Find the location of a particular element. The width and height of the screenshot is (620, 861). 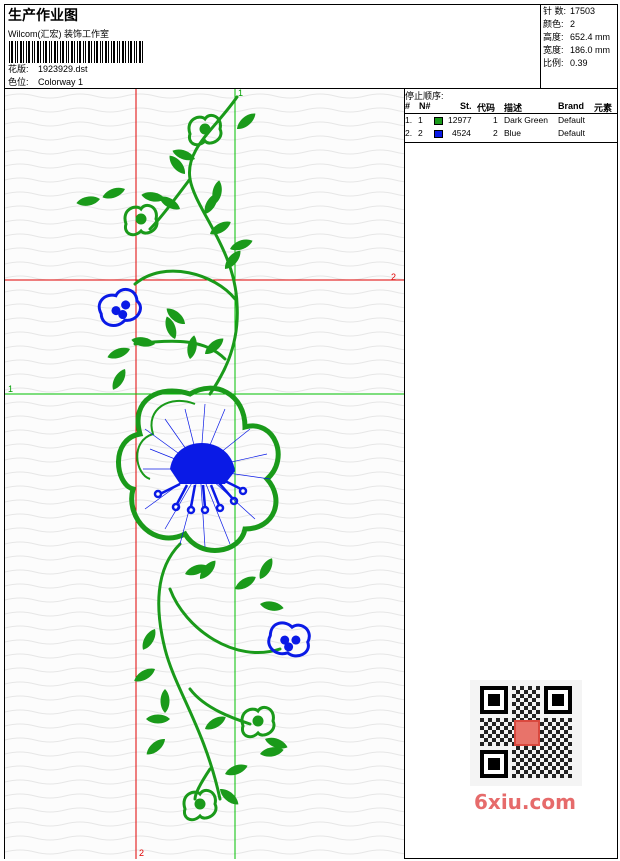

table-row: 1. 1 12977 1 Dark Green Default is located at coordinates (511, 121).